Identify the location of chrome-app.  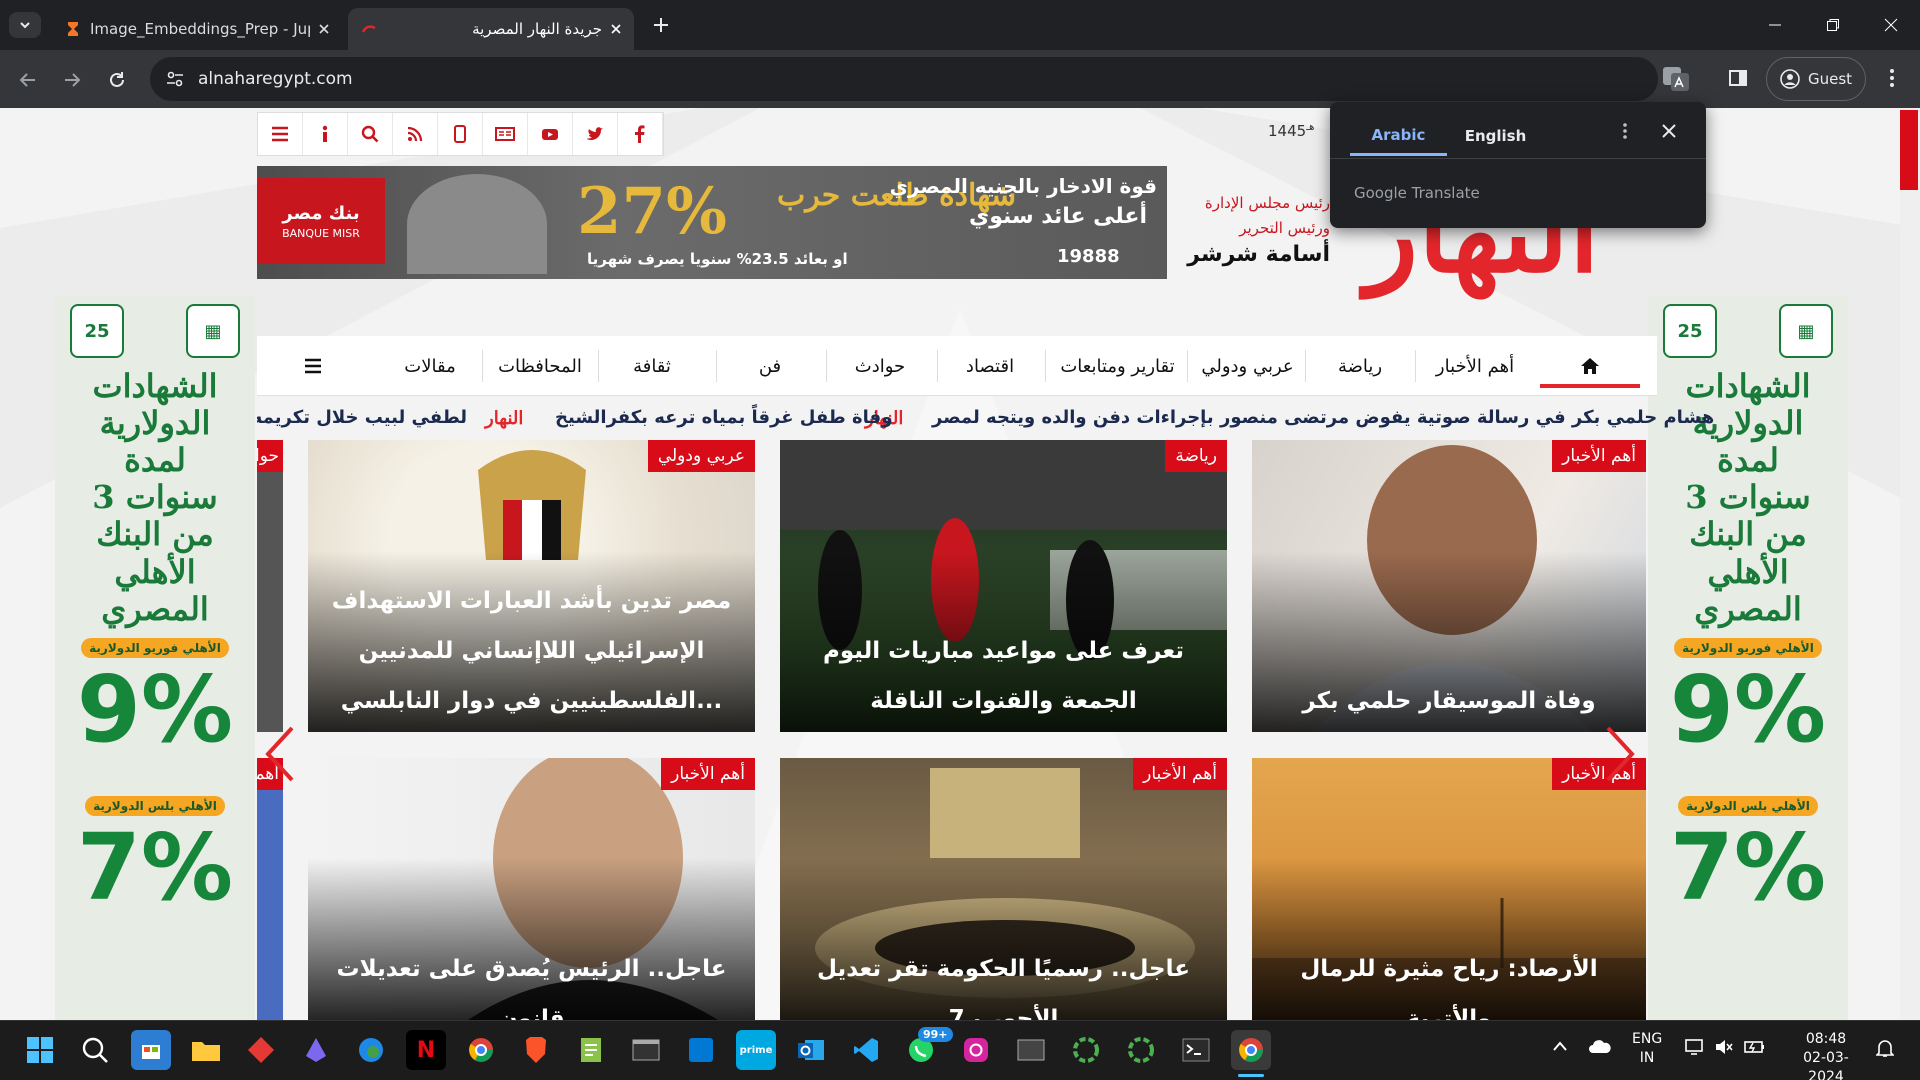
(481, 1050).